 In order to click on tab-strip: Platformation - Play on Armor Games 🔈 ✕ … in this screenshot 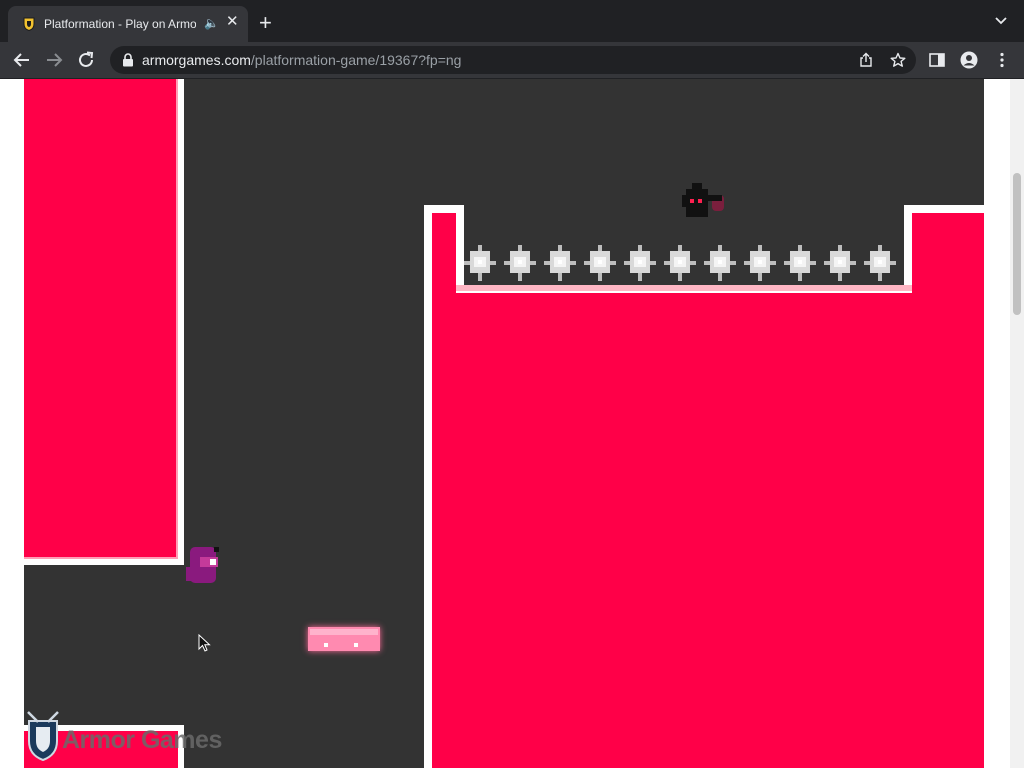, I will do `click(512, 21)`.